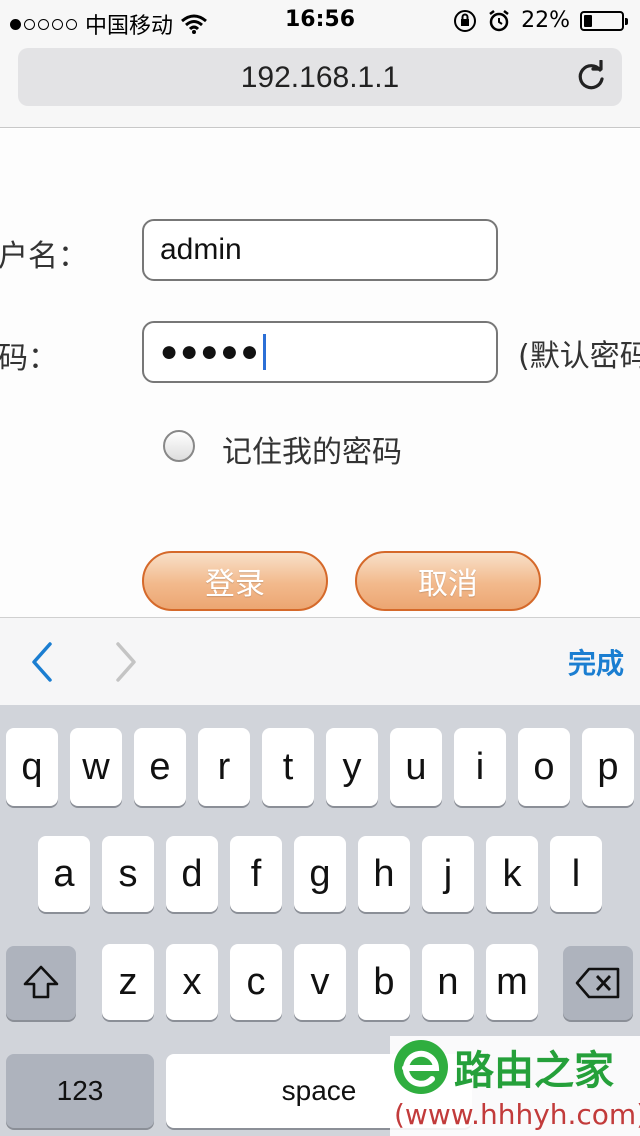 The image size is (640, 1136). What do you see at coordinates (534, 1071) in the screenshot?
I see `watermark-title: 路由之家` at bounding box center [534, 1071].